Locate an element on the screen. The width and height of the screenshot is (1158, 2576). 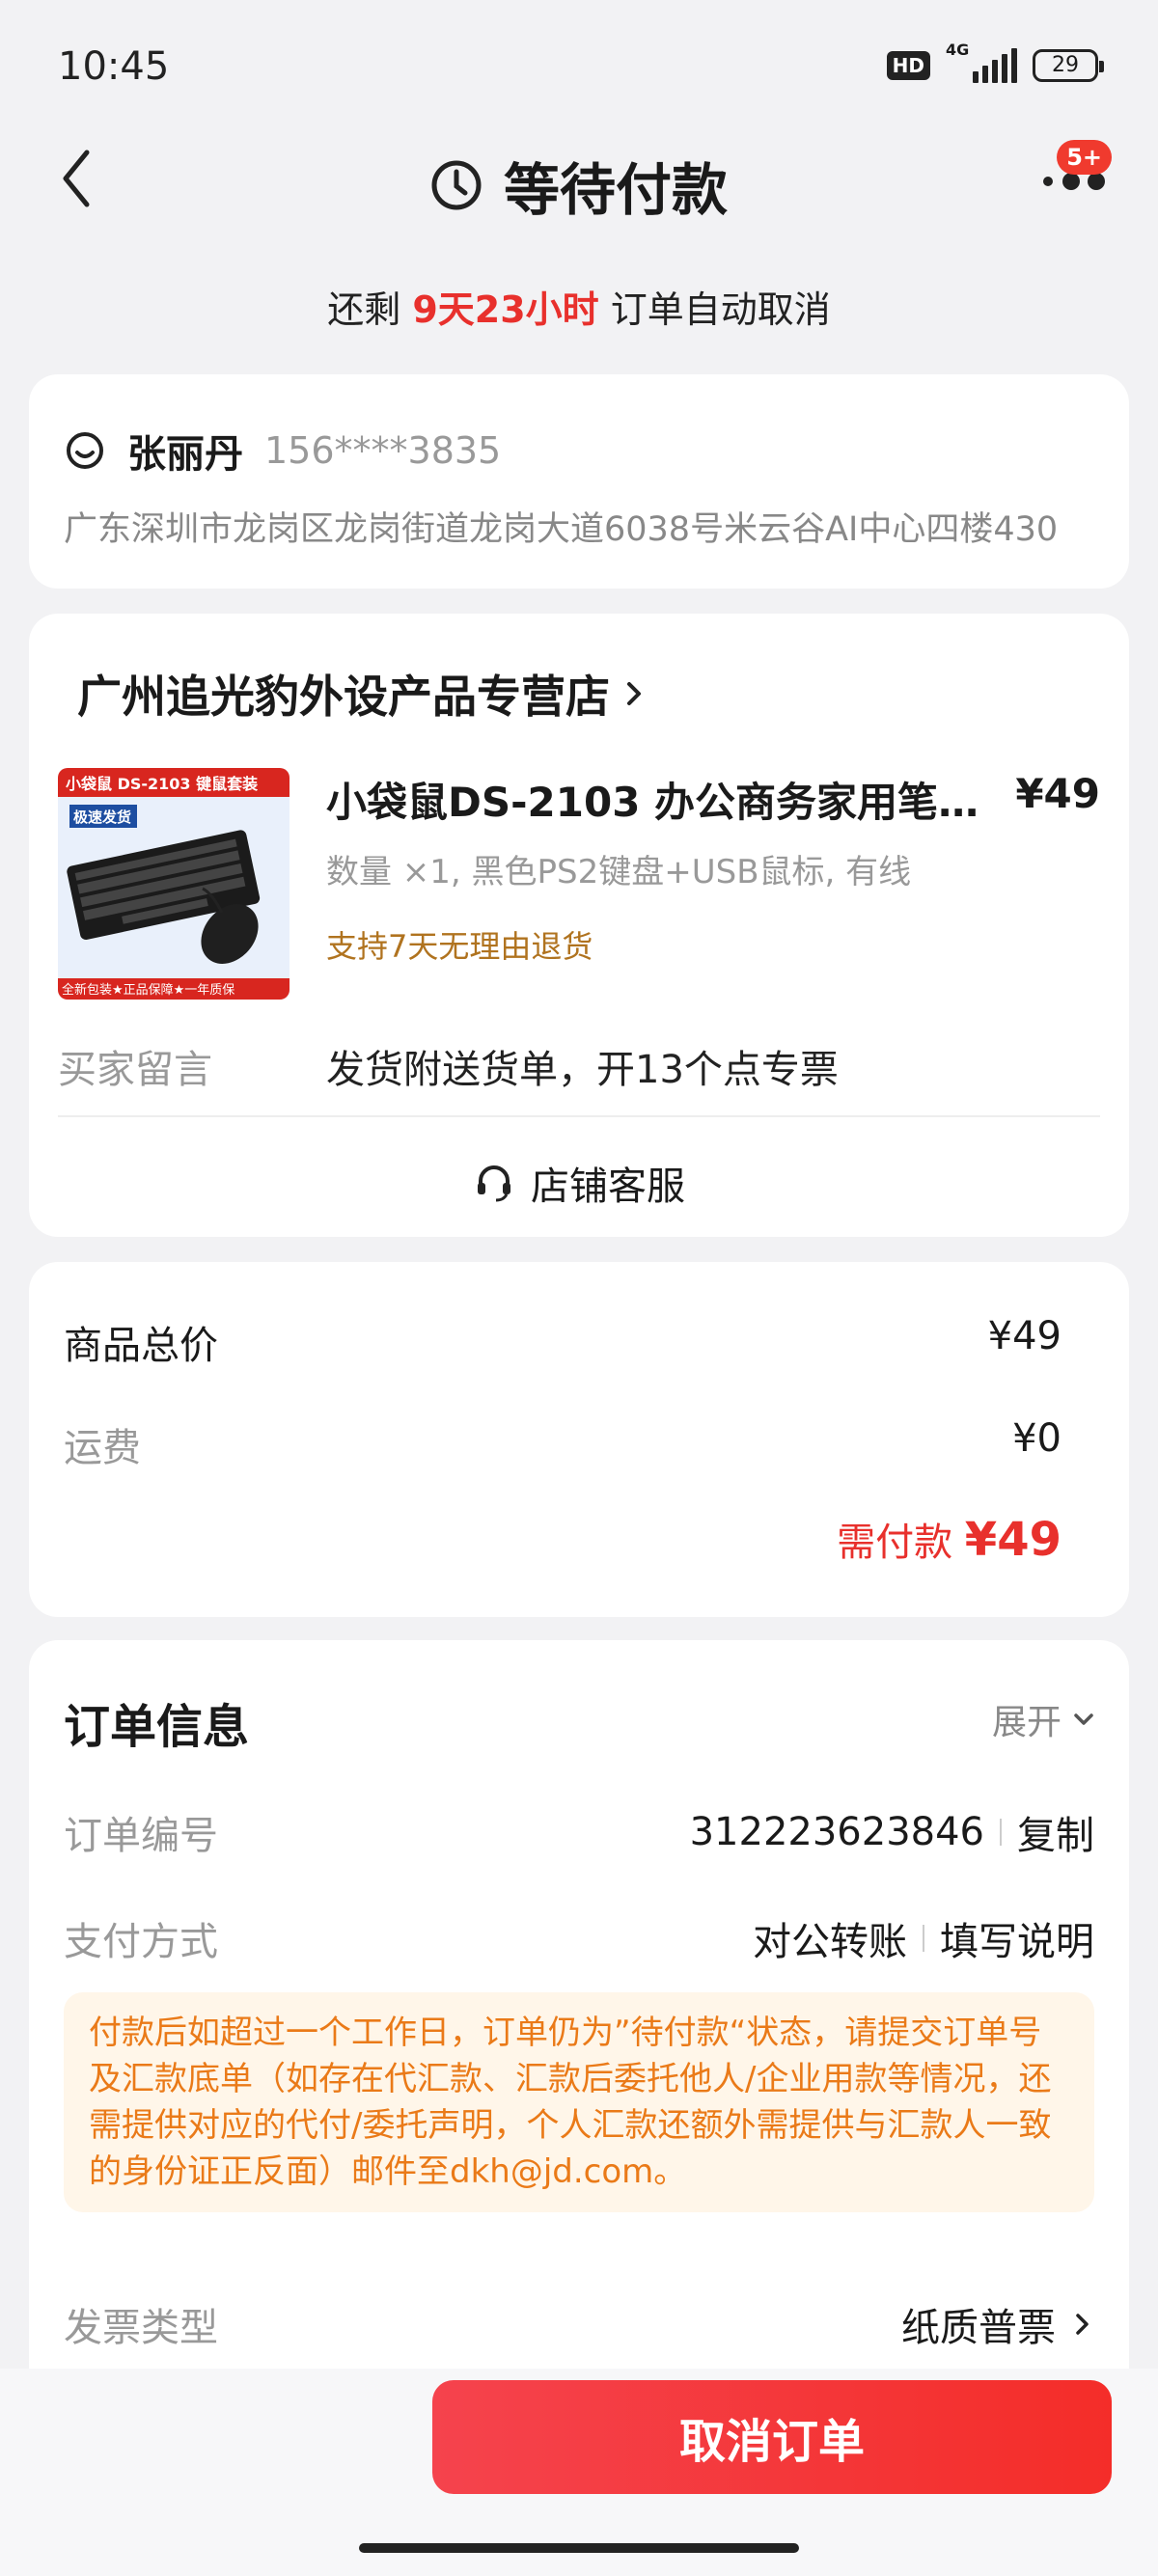
home-indicator is located at coordinates (579, 2548).